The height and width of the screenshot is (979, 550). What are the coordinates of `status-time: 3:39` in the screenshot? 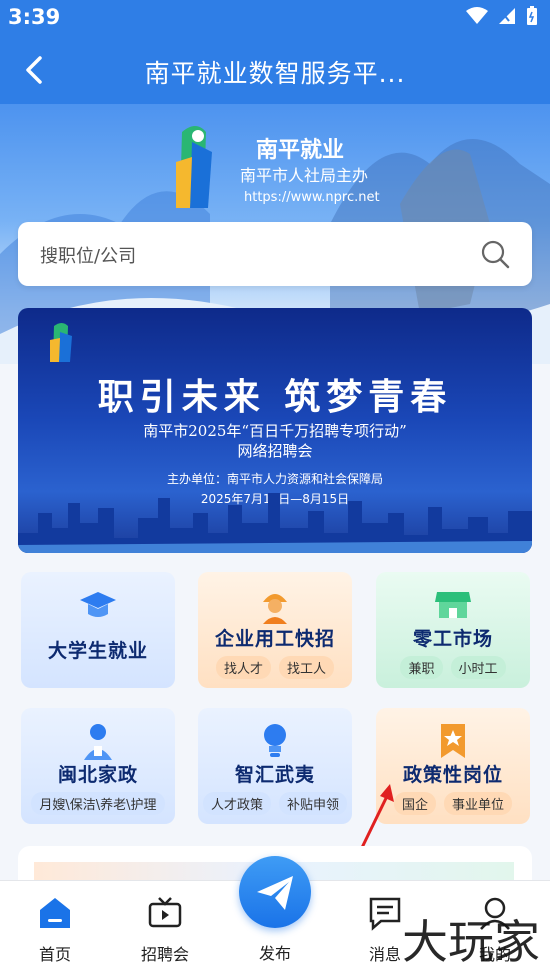 It's located at (34, 17).